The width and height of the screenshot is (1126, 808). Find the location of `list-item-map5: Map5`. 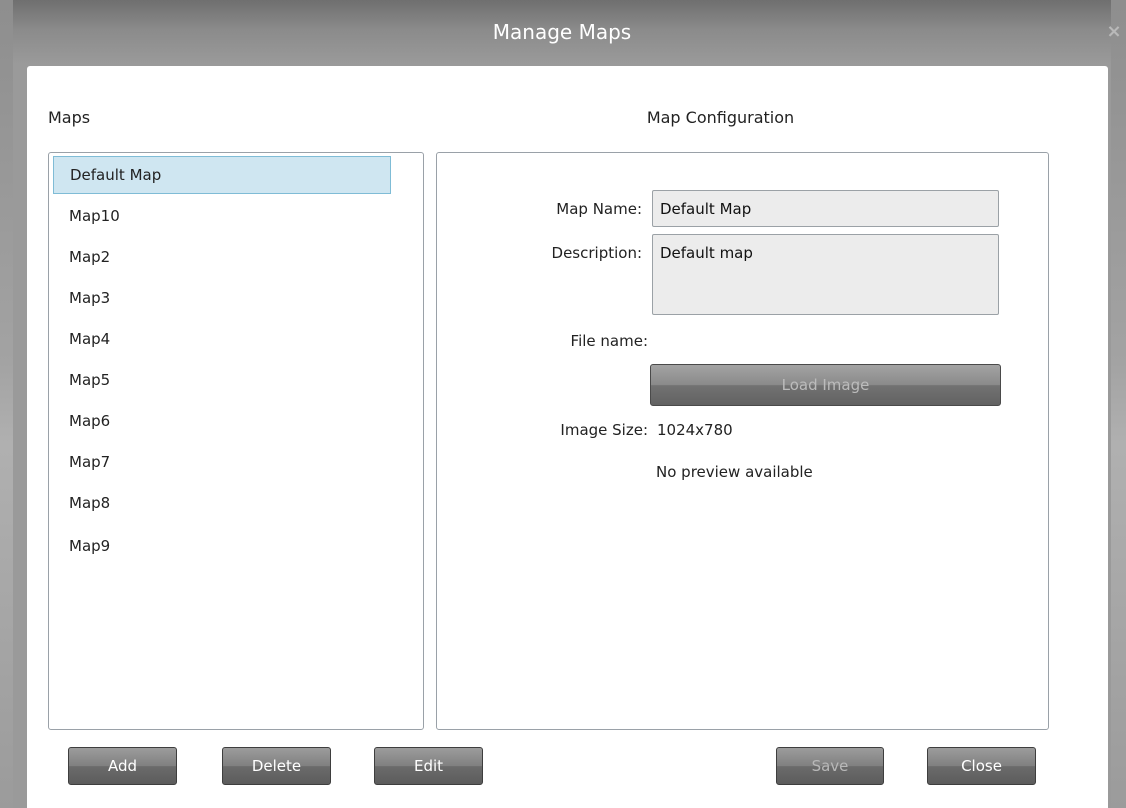

list-item-map5: Map5 is located at coordinates (222, 380).